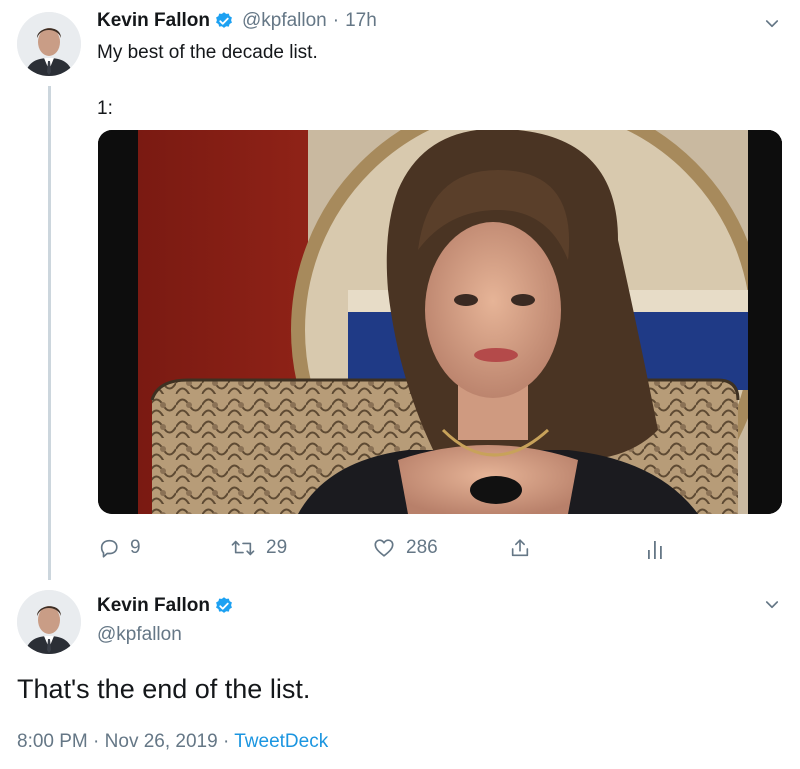 This screenshot has height=769, width=800. Describe the element at coordinates (164, 689) in the screenshot. I see `tweet-text: That's the end of the list.` at that location.